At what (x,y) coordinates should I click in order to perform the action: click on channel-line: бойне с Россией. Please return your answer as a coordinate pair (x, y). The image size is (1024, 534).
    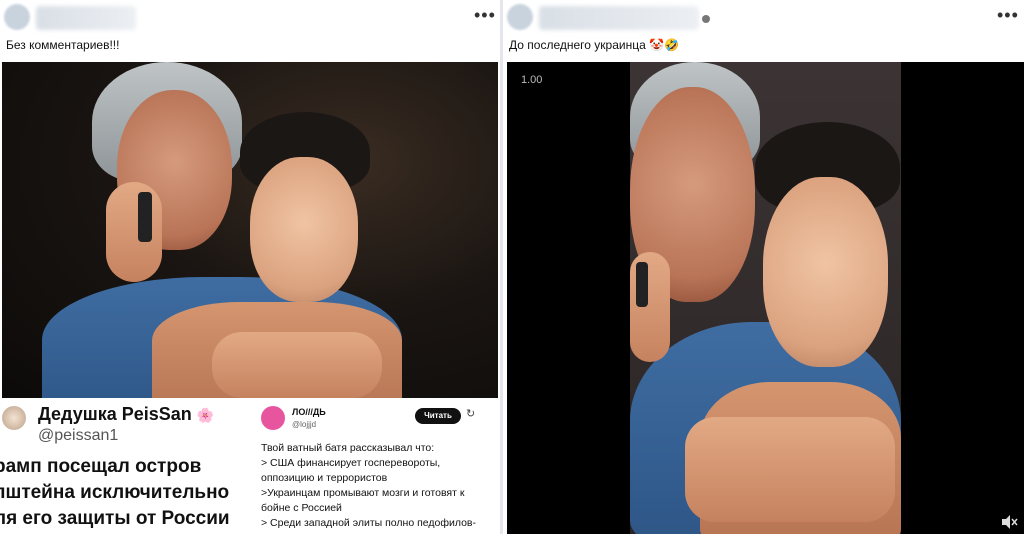
    Looking at the image, I should click on (301, 508).